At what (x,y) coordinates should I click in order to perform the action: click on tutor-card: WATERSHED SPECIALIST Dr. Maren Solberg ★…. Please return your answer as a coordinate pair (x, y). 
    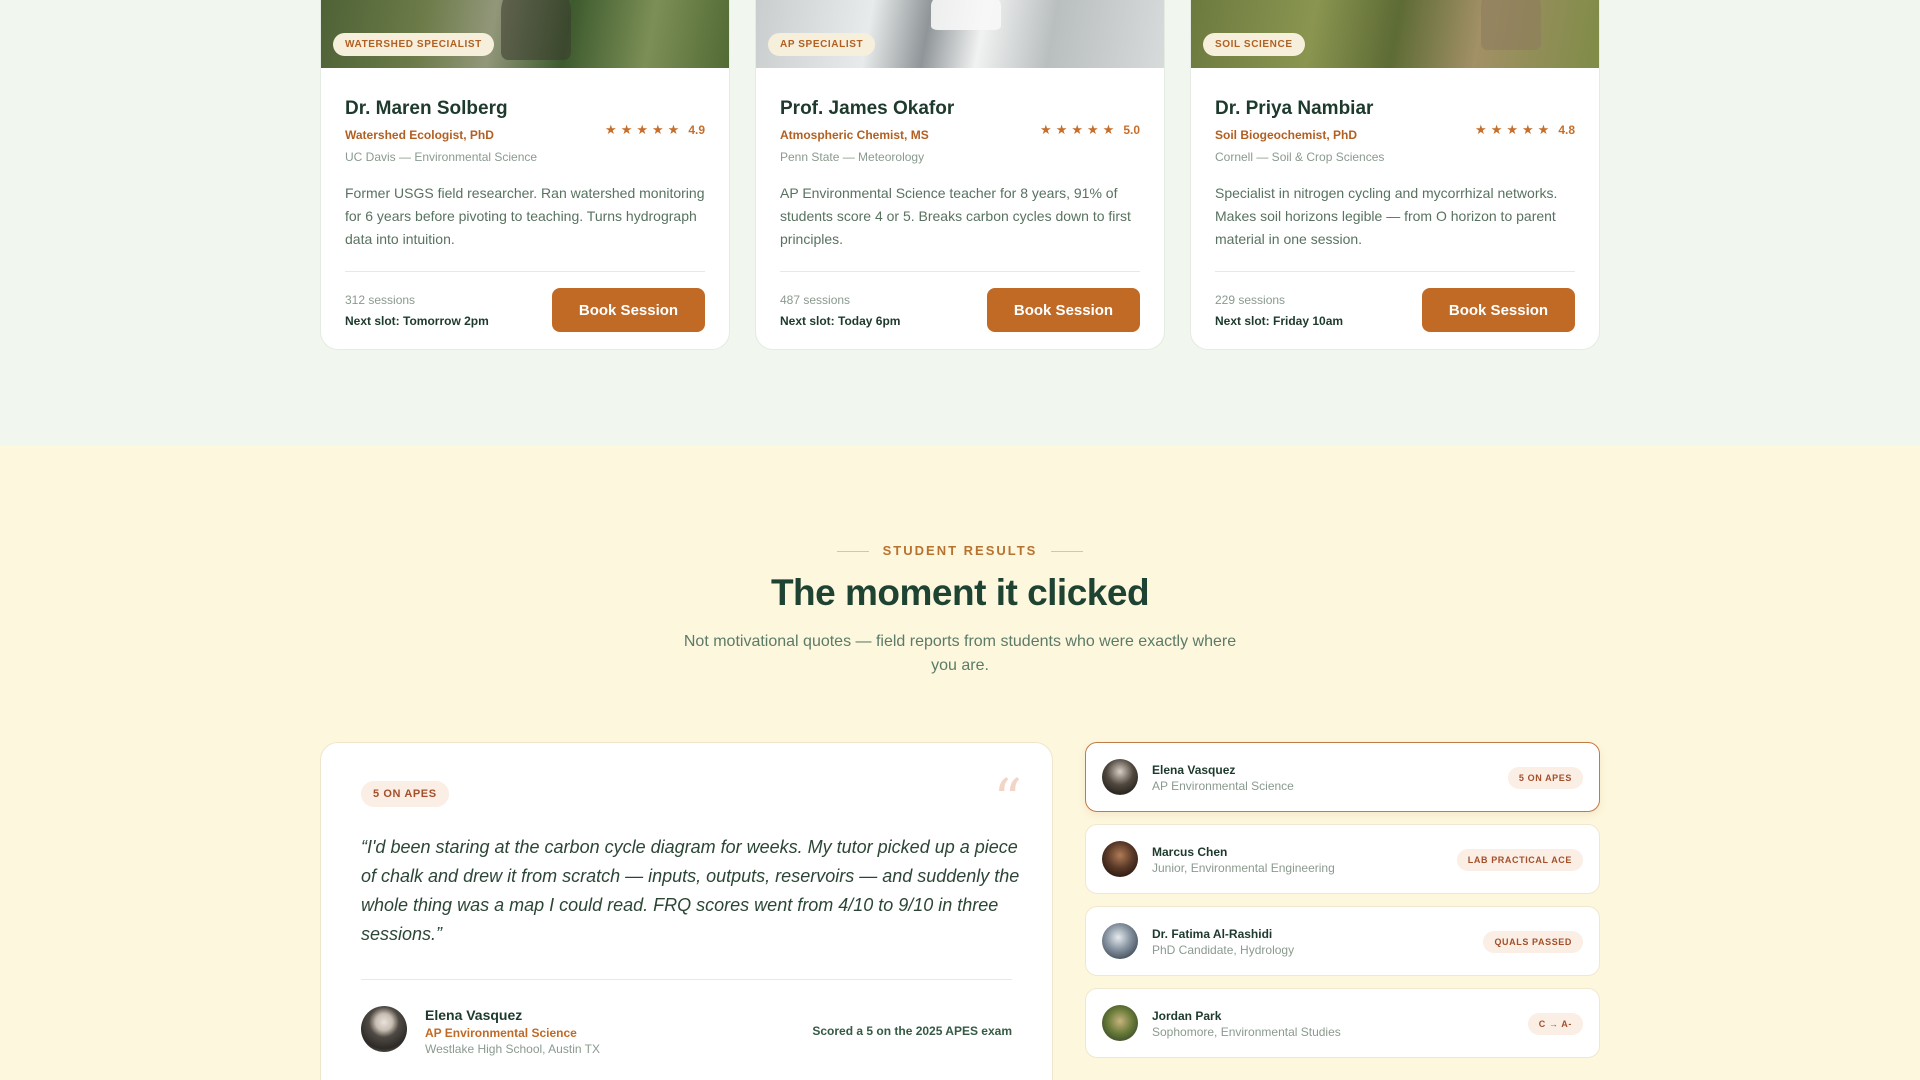
    Looking at the image, I should click on (525, 175).